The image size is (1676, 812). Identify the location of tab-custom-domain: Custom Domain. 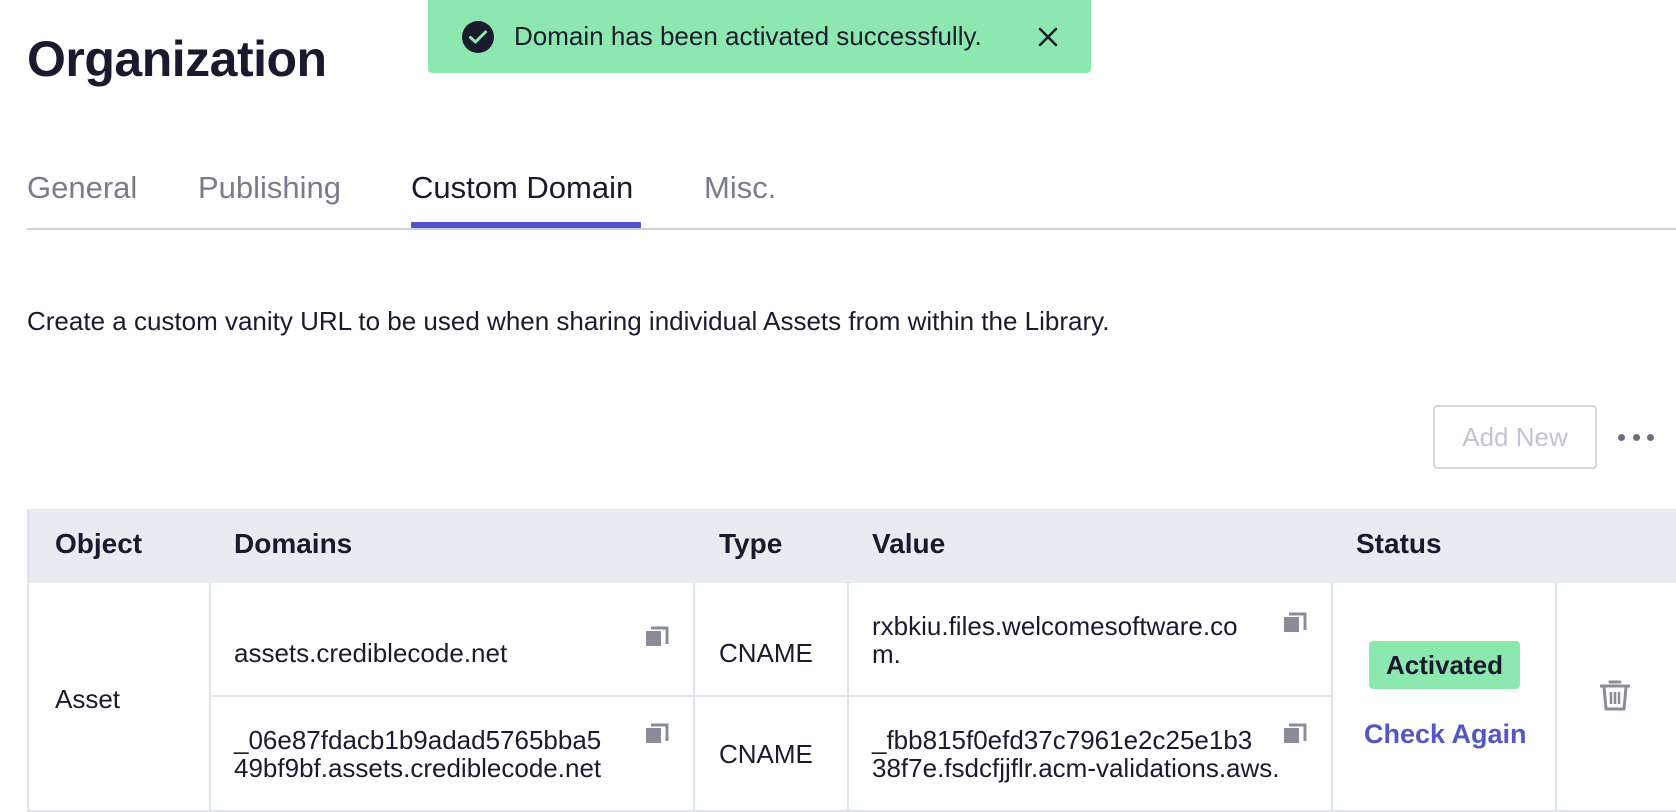
(522, 198).